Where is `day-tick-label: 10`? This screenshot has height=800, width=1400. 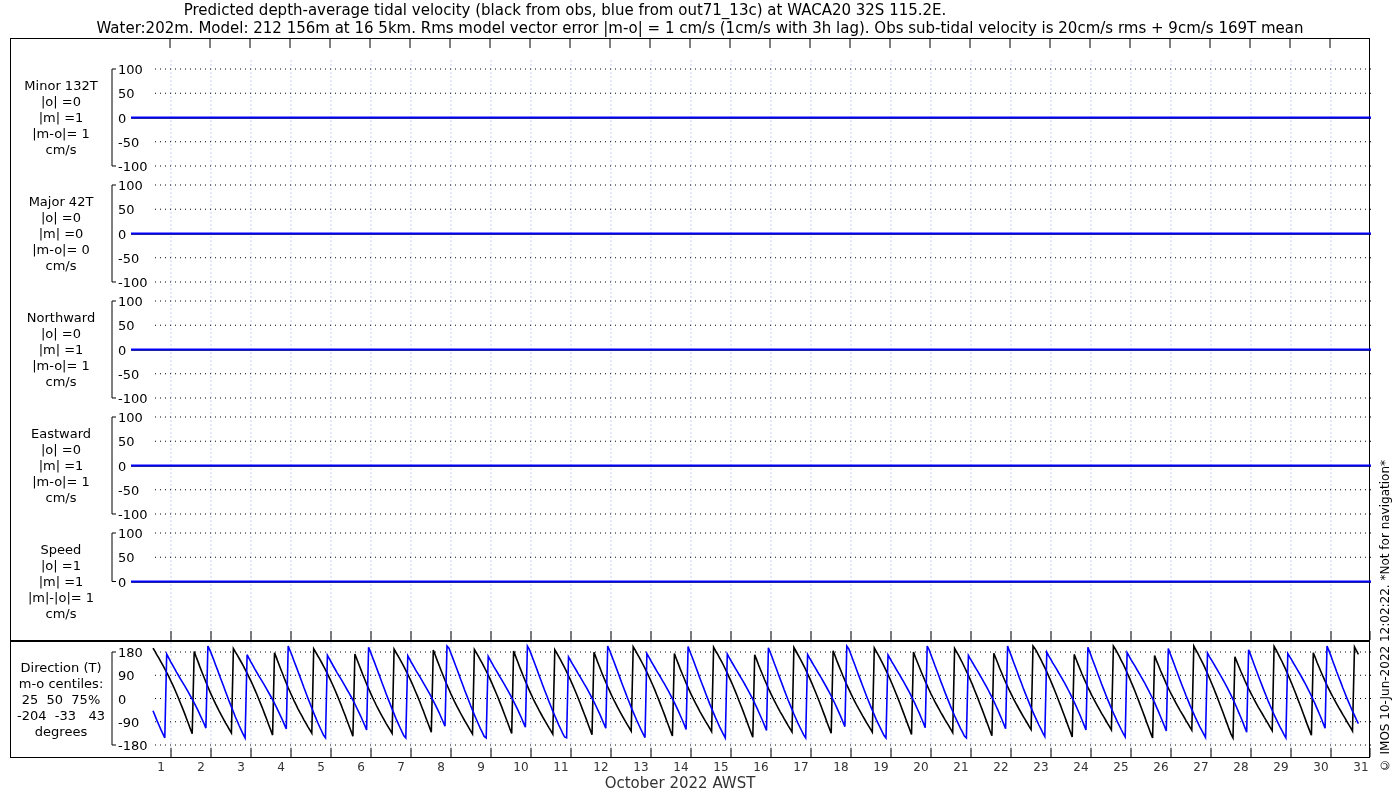 day-tick-label: 10 is located at coordinates (521, 767).